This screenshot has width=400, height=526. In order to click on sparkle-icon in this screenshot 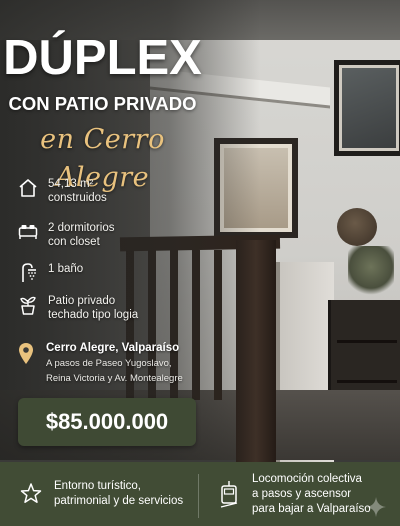, I will do `click(376, 507)`.